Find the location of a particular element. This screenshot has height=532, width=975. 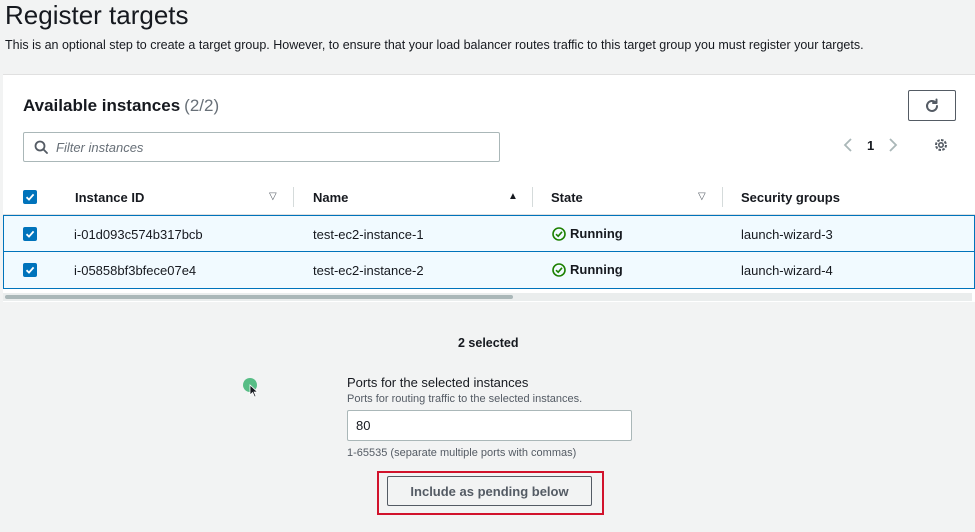

sort-up-icon: ▲ is located at coordinates (513, 196).